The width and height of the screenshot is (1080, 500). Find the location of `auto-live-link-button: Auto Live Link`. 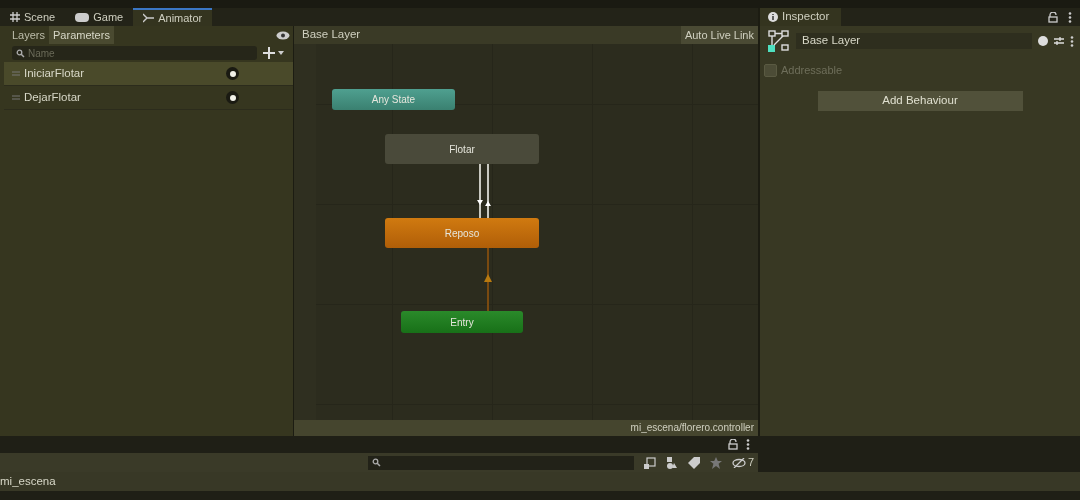

auto-live-link-button: Auto Live Link is located at coordinates (719, 35).